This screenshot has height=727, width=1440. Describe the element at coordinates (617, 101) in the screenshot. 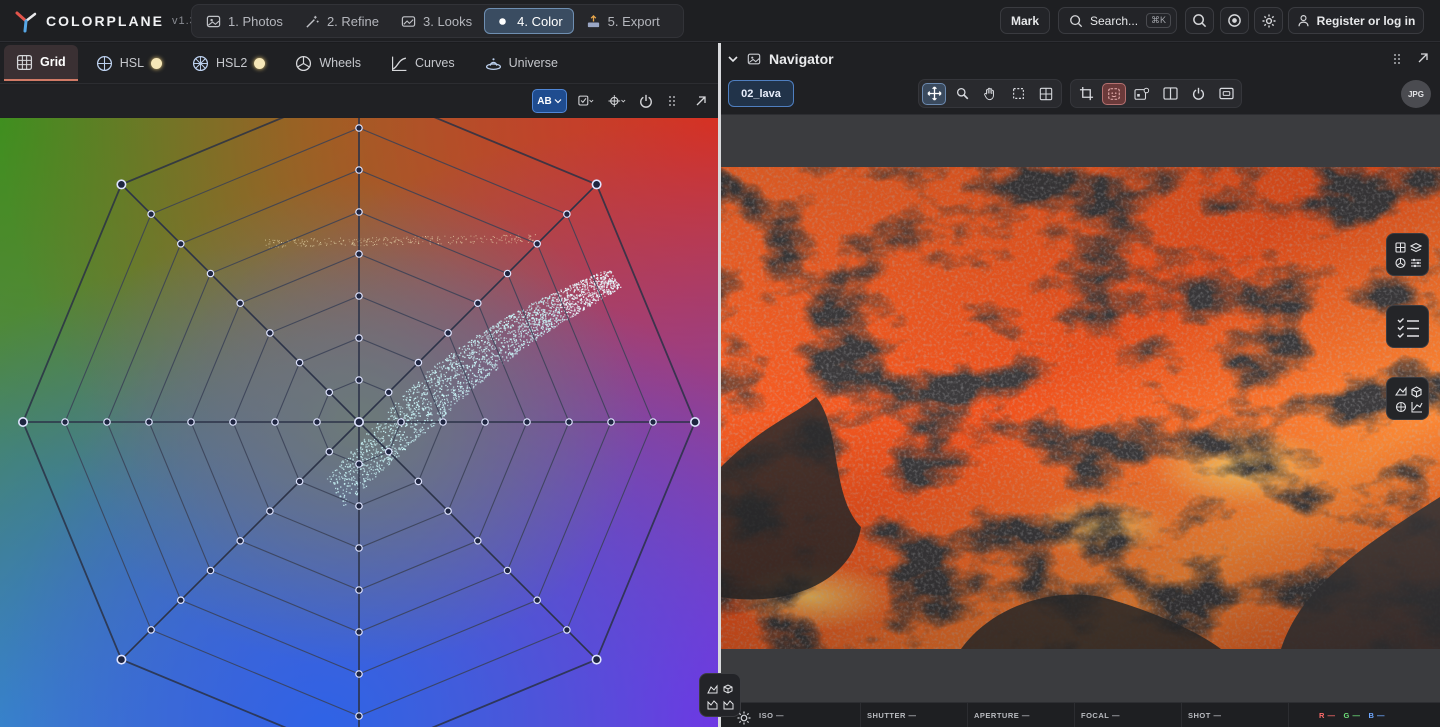

I see `crosshair-menu-button` at that location.